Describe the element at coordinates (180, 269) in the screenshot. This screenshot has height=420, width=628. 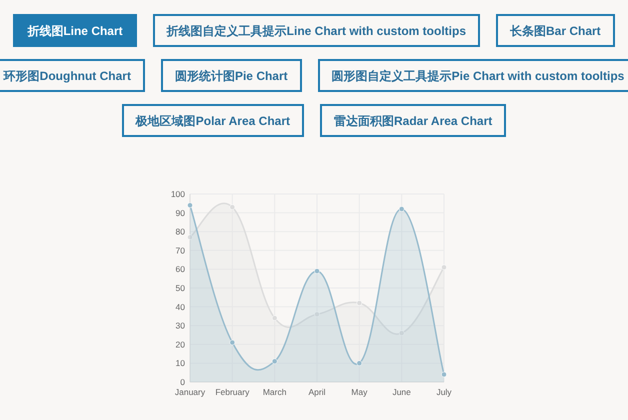
I see `y-axis-label: 60` at that location.